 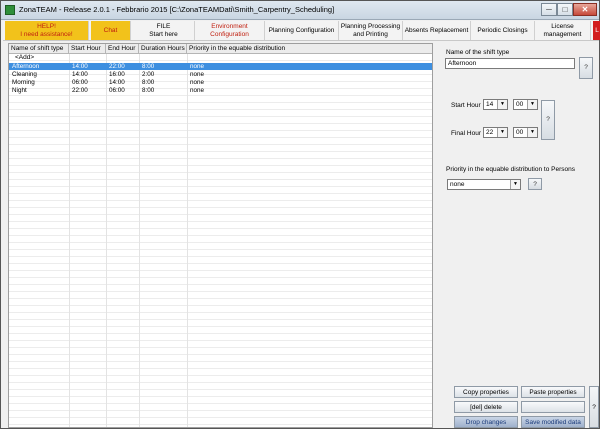 I want to click on tab-env-line1: Environment, so click(x=229, y=26).